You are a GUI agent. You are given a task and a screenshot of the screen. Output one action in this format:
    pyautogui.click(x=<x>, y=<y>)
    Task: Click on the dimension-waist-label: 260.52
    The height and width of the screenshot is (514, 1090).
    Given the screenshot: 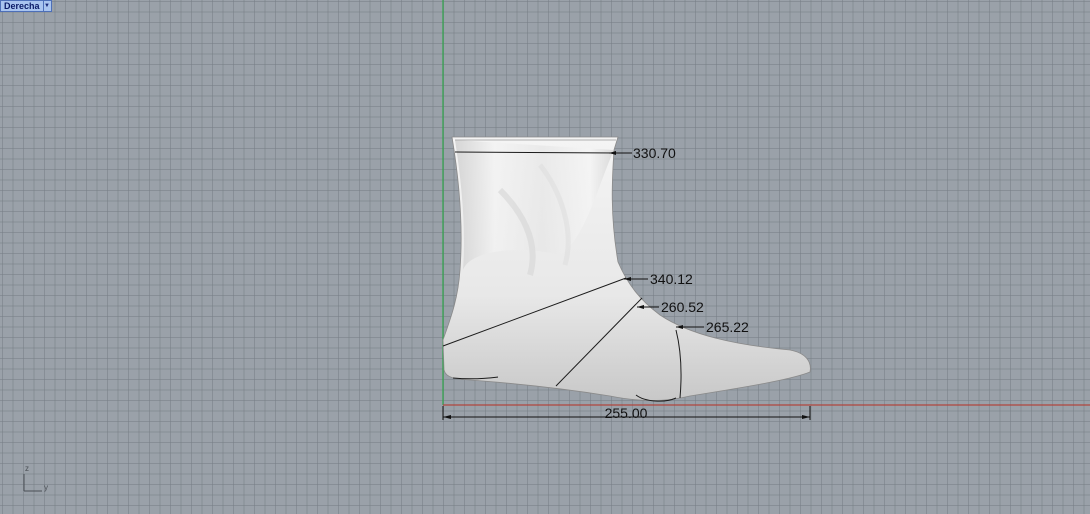 What is the action you would take?
    pyautogui.click(x=682, y=307)
    